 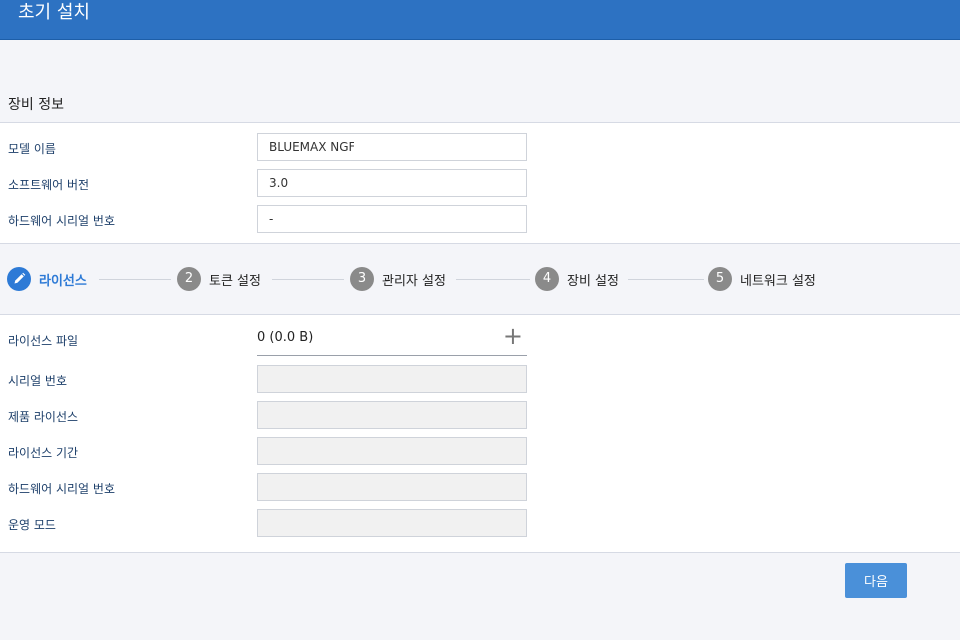 I want to click on step-network: 5 네트워크 설정, so click(x=762, y=279).